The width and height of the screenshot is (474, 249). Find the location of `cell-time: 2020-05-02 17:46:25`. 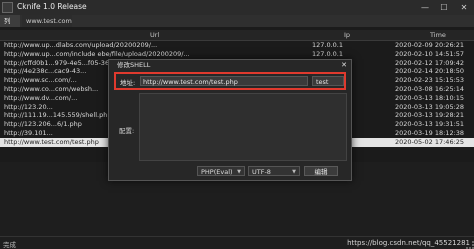

cell-time: 2020-05-02 17:46:25 is located at coordinates (430, 141).